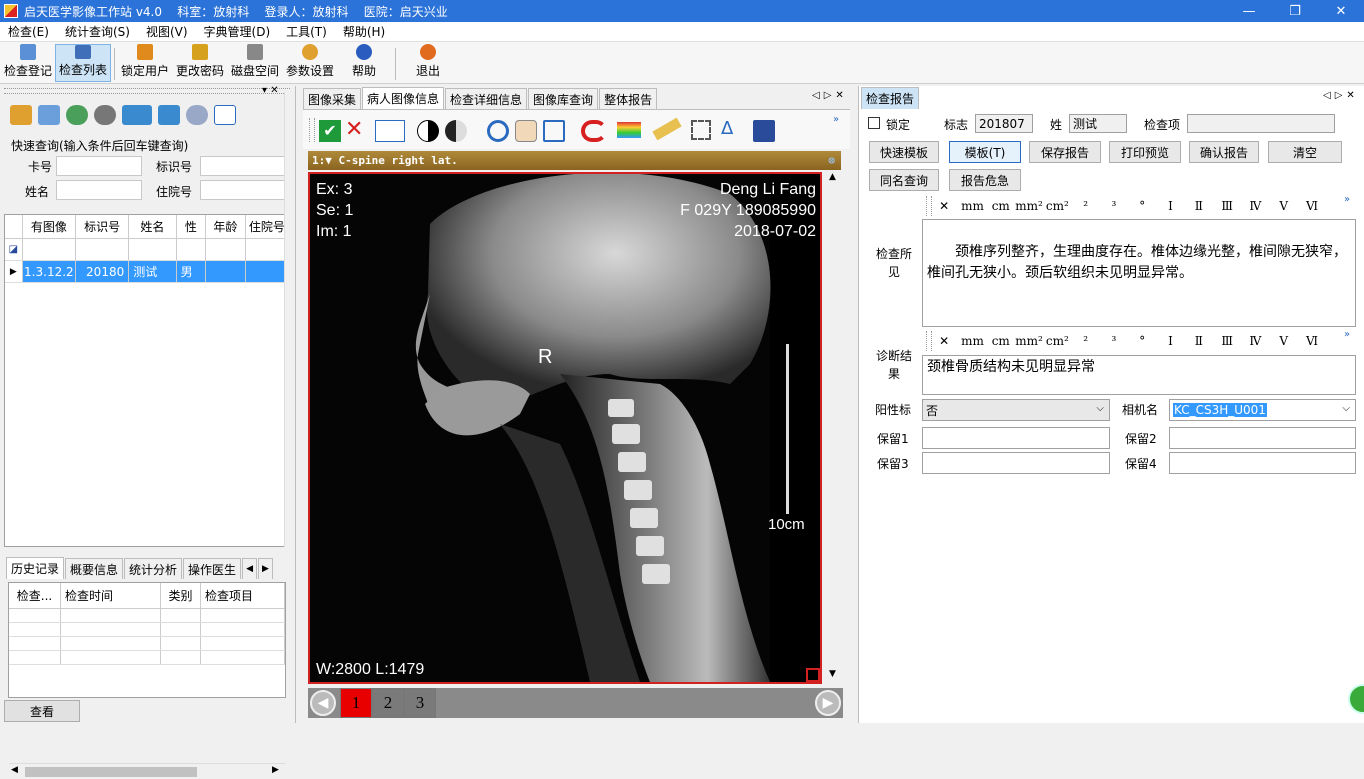 The height and width of the screenshot is (779, 1364). I want to click on delete-icon: ✕, so click(354, 130).